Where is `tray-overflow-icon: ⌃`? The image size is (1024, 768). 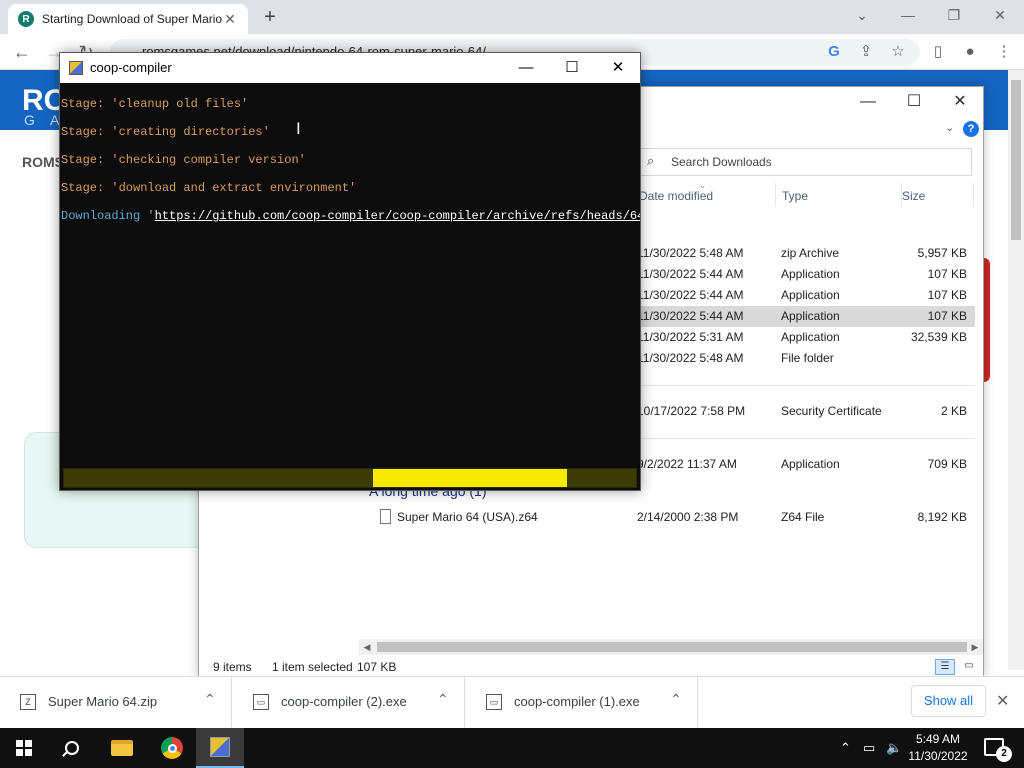
tray-overflow-icon: ⌃ is located at coordinates (845, 748).